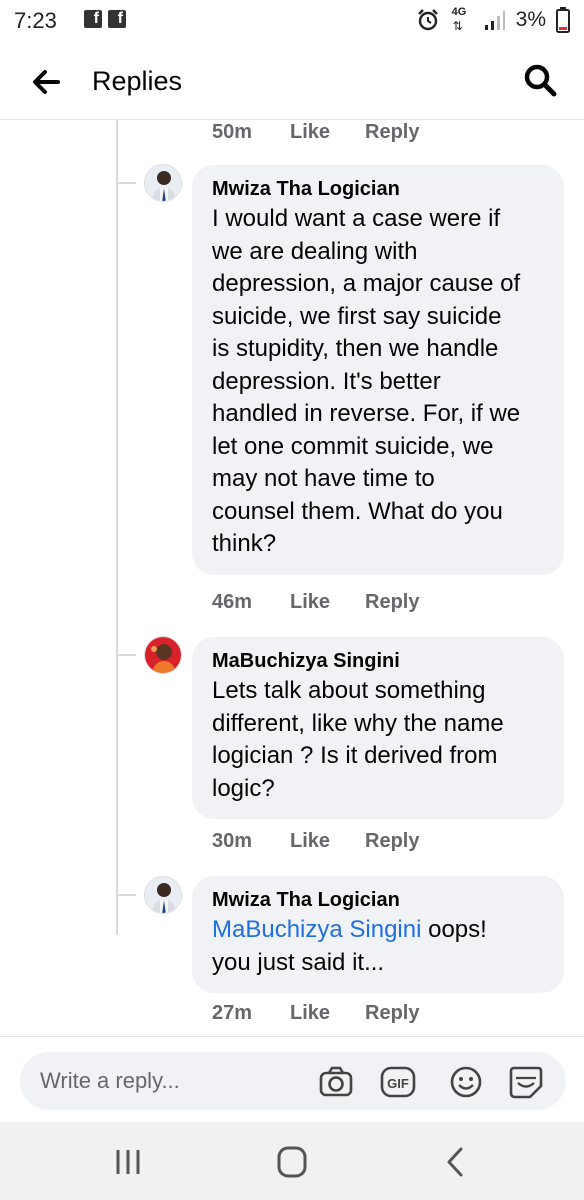 The width and height of the screenshot is (584, 1200). Describe the element at coordinates (46, 82) in the screenshot. I see `arrow-left-icon` at that location.